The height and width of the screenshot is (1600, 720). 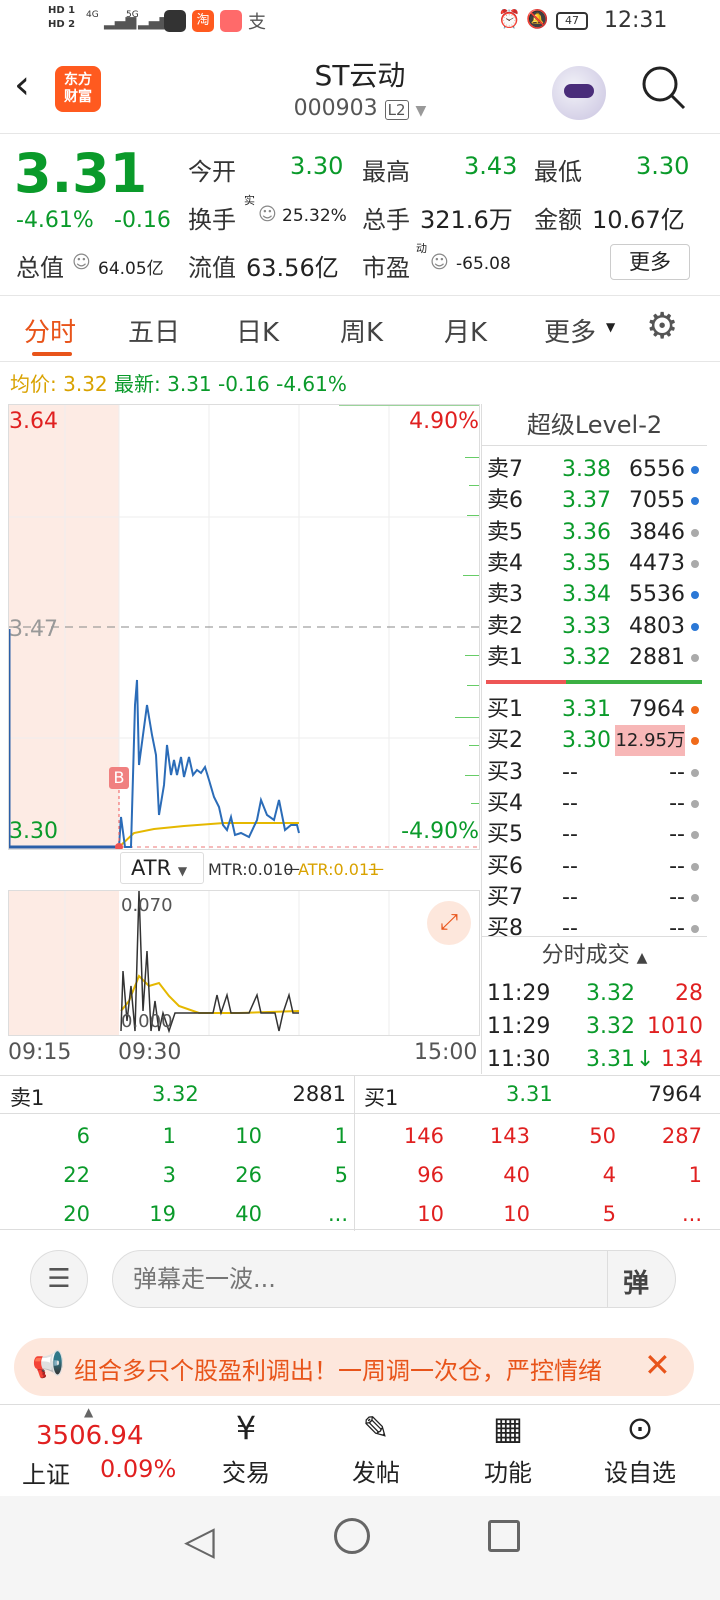 I want to click on danmaku-input-wrap: 弹, so click(x=394, y=1279).